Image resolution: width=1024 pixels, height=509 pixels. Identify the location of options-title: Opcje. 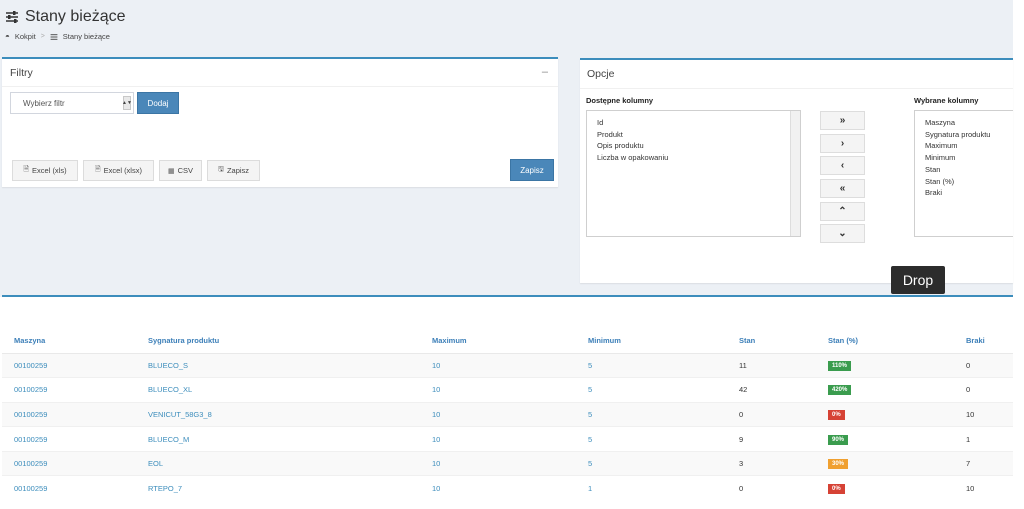
(601, 74).